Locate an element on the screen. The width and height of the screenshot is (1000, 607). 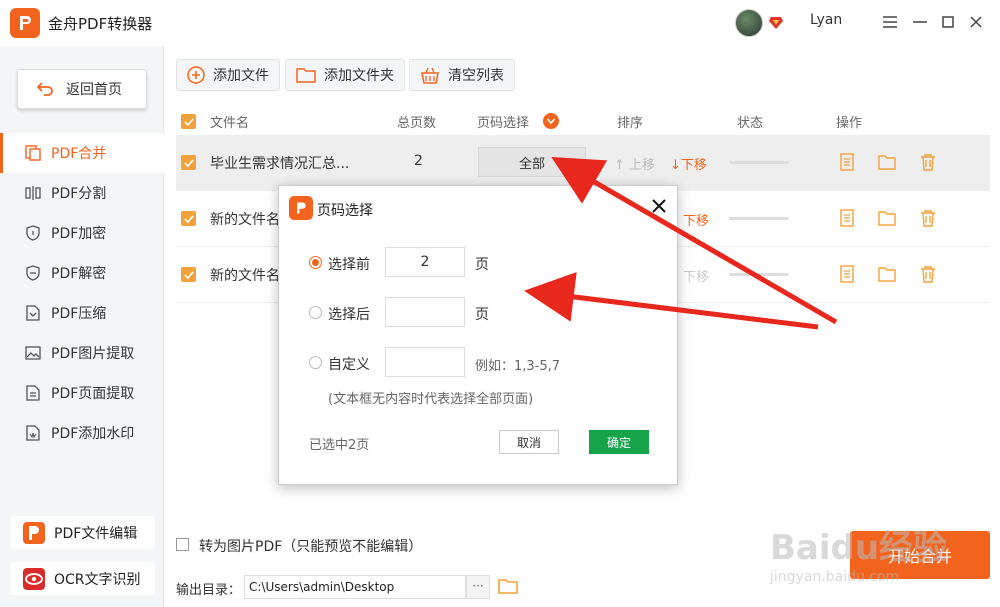
open-output-folder-icon is located at coordinates (508, 586).